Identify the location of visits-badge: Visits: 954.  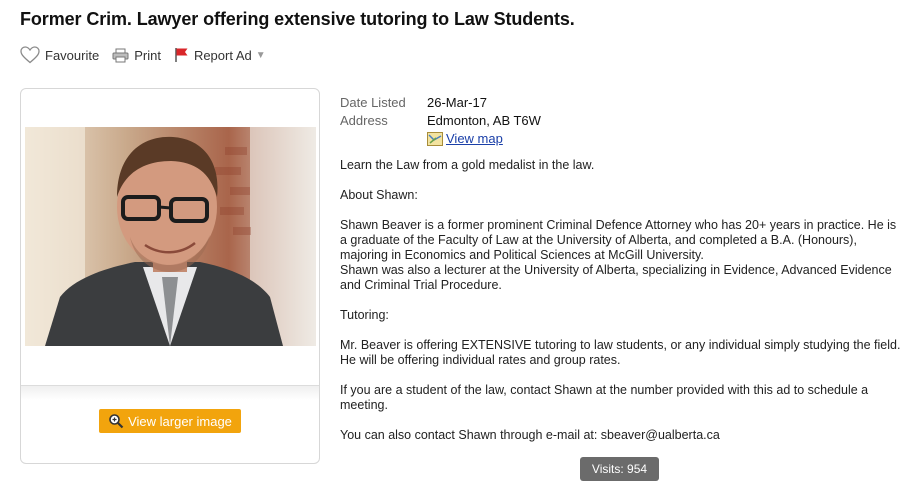
(619, 469).